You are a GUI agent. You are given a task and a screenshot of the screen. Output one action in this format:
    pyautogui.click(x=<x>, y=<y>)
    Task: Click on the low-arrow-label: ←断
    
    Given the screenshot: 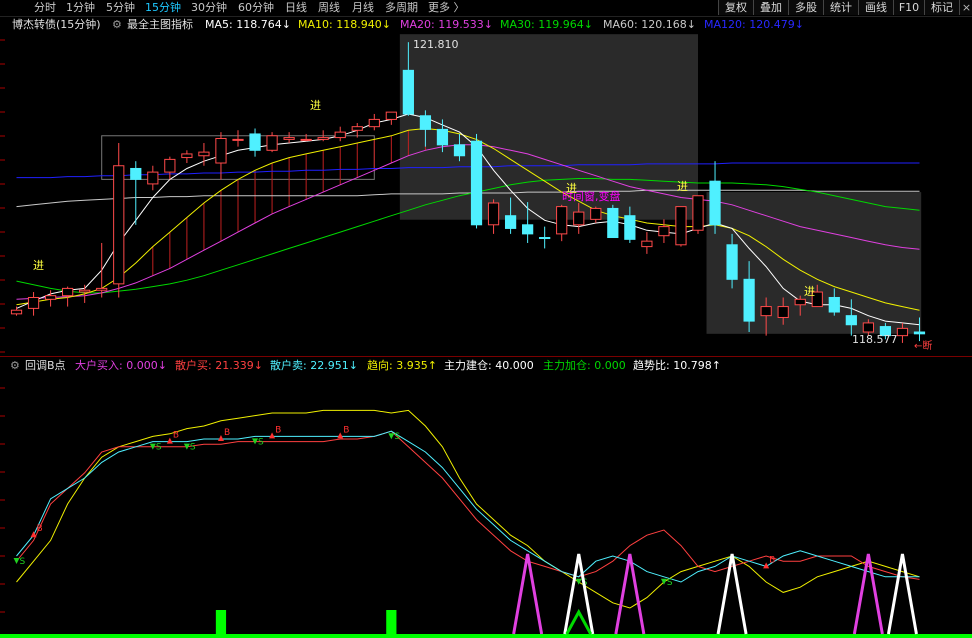 What is the action you would take?
    pyautogui.click(x=923, y=346)
    